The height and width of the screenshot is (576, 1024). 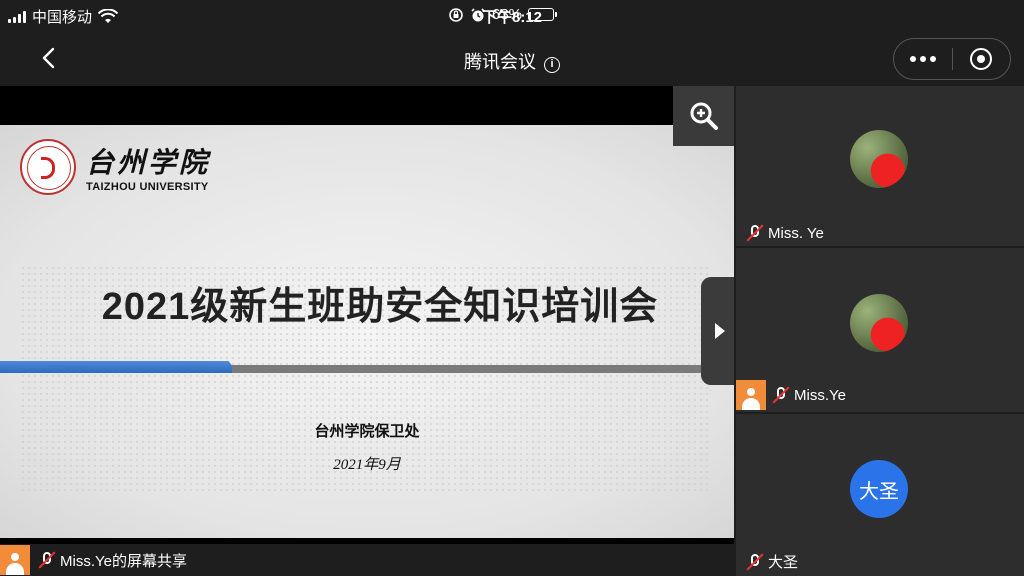 I want to click on zoom-in-icon, so click(x=704, y=116).